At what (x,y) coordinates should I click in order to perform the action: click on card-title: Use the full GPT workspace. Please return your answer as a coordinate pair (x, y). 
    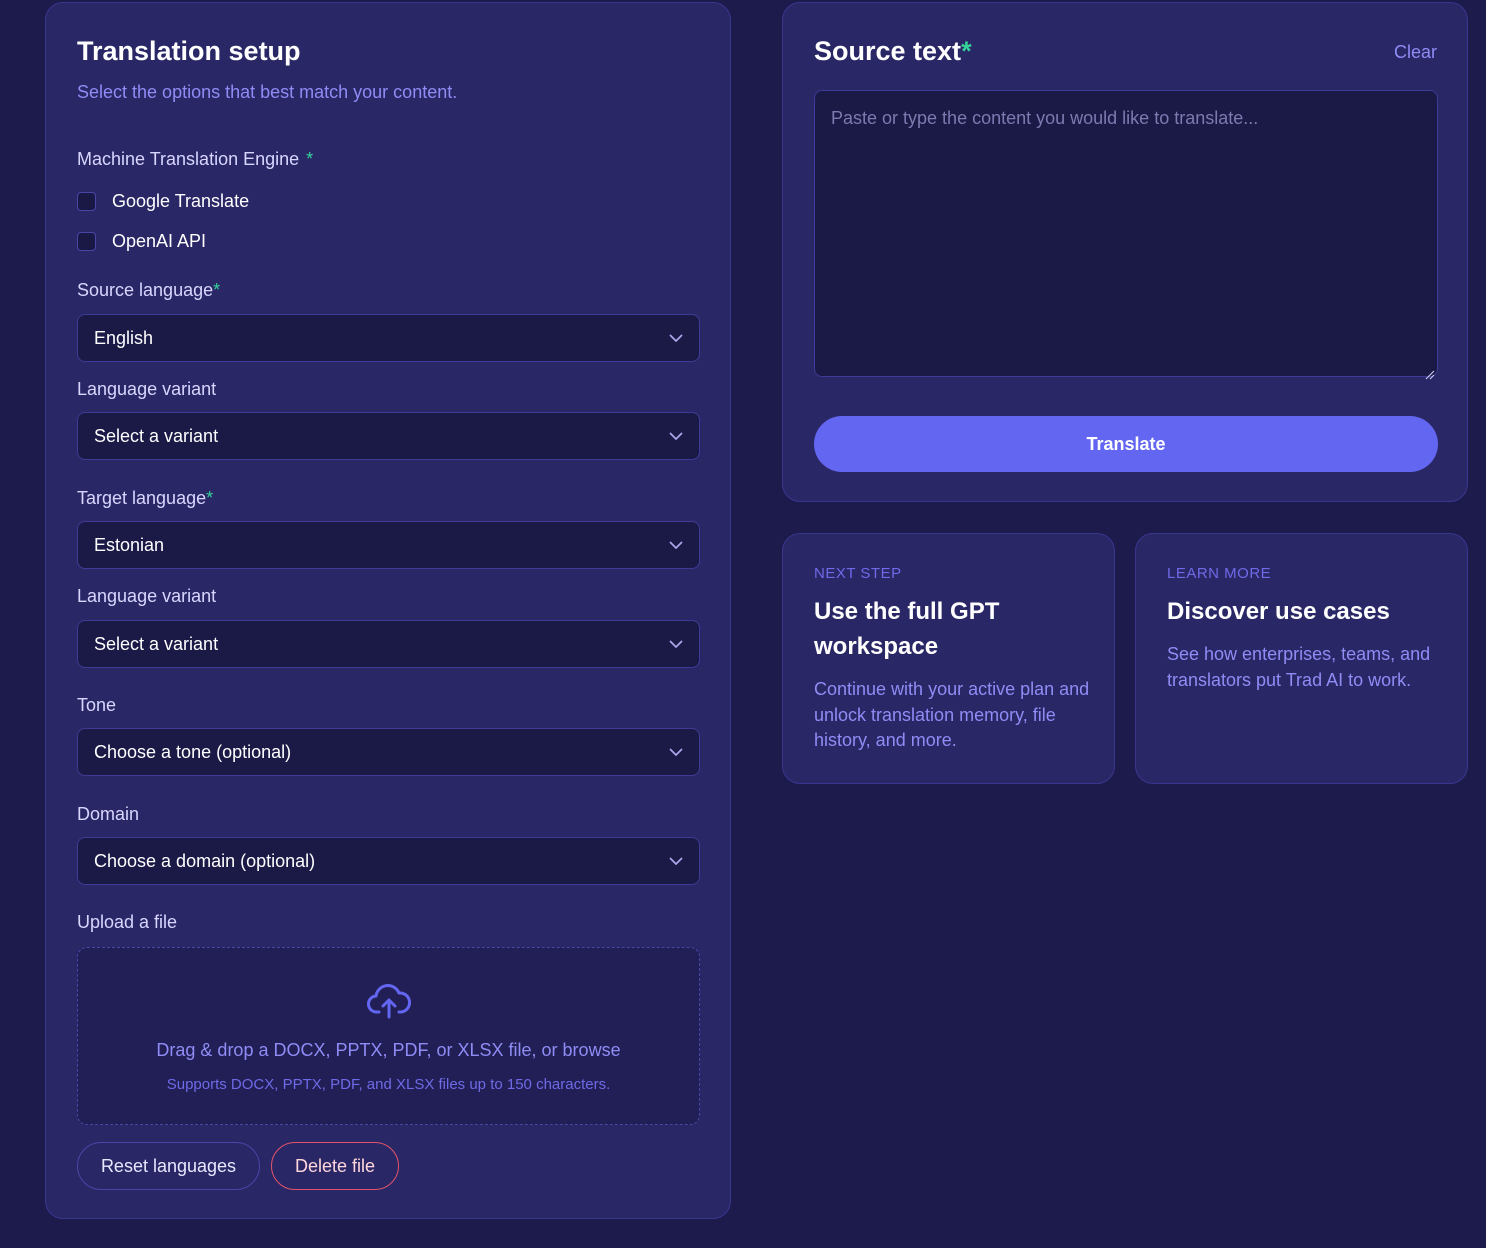
    Looking at the image, I should click on (907, 629).